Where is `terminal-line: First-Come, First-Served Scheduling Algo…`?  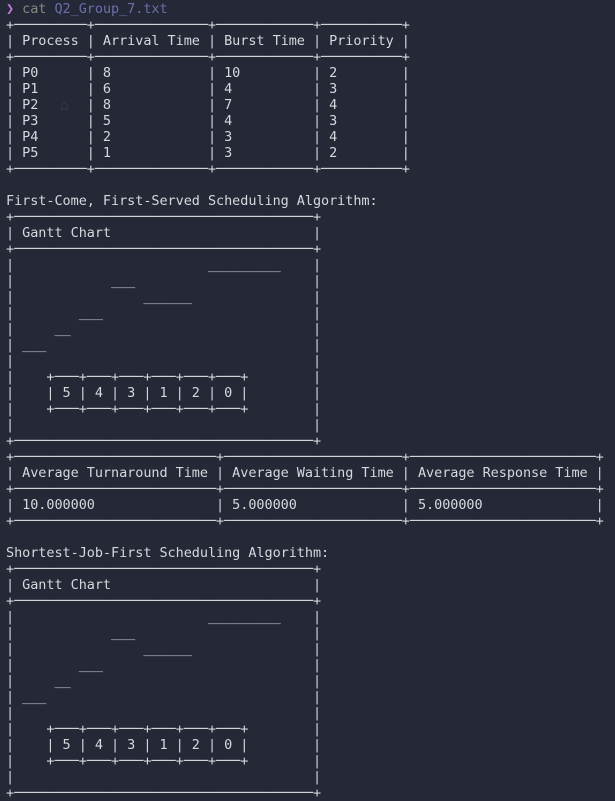 terminal-line: First-Come, First-Served Scheduling Algo… is located at coordinates (192, 201).